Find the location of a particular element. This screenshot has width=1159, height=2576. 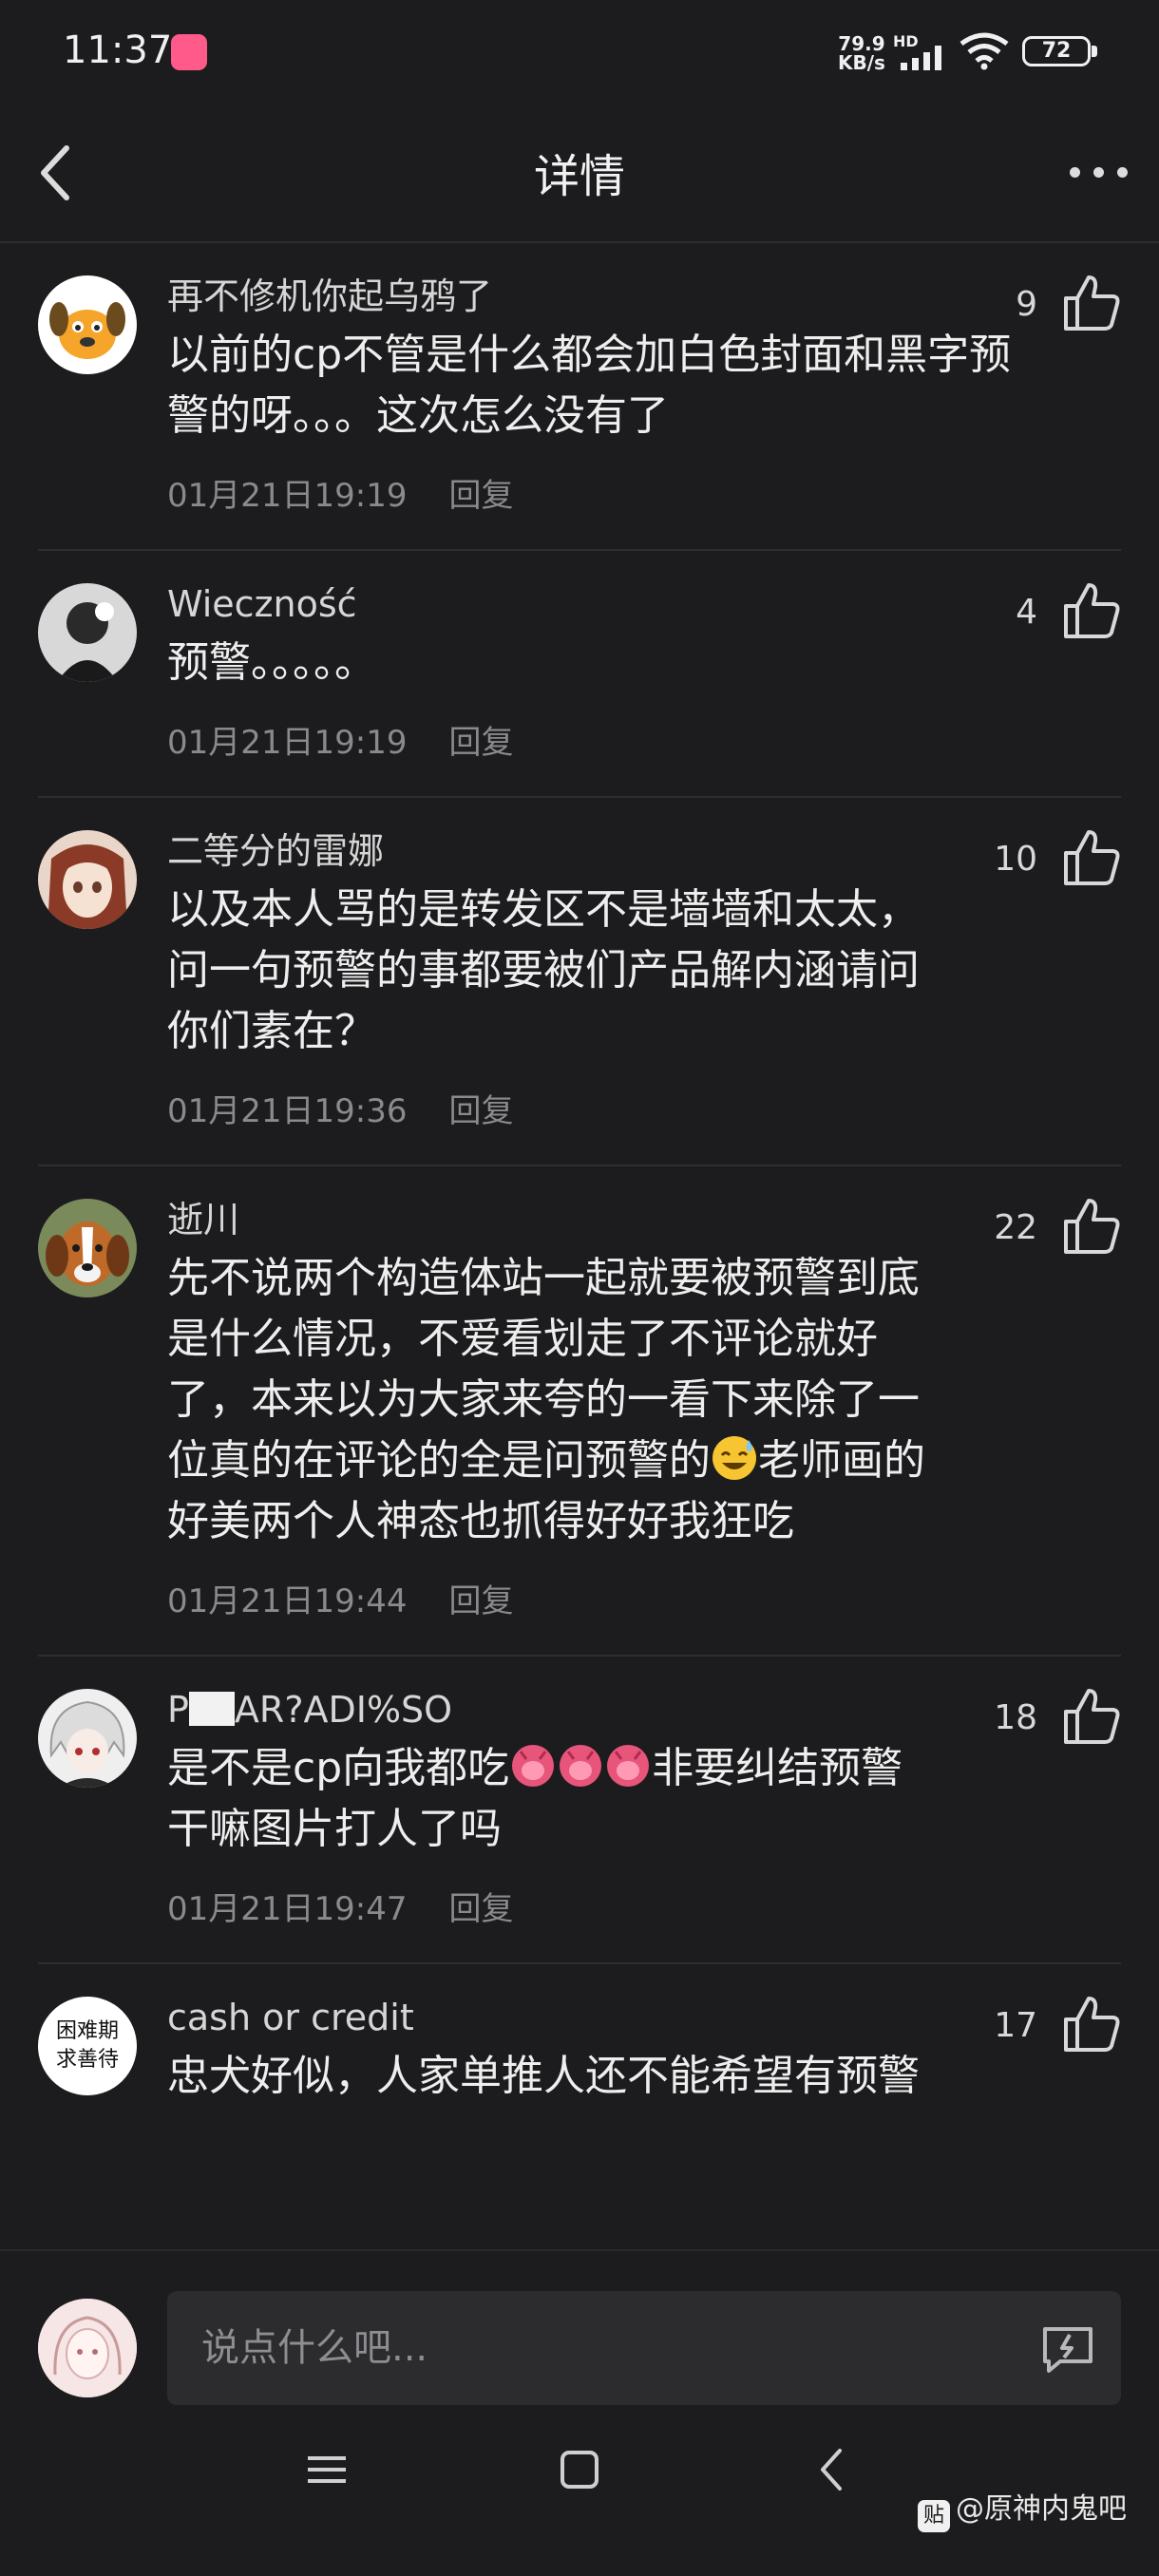

comment-text: 是不是cp向我都吃 非要纠结预警 干嘛图片打人了吗 is located at coordinates (535, 1798).